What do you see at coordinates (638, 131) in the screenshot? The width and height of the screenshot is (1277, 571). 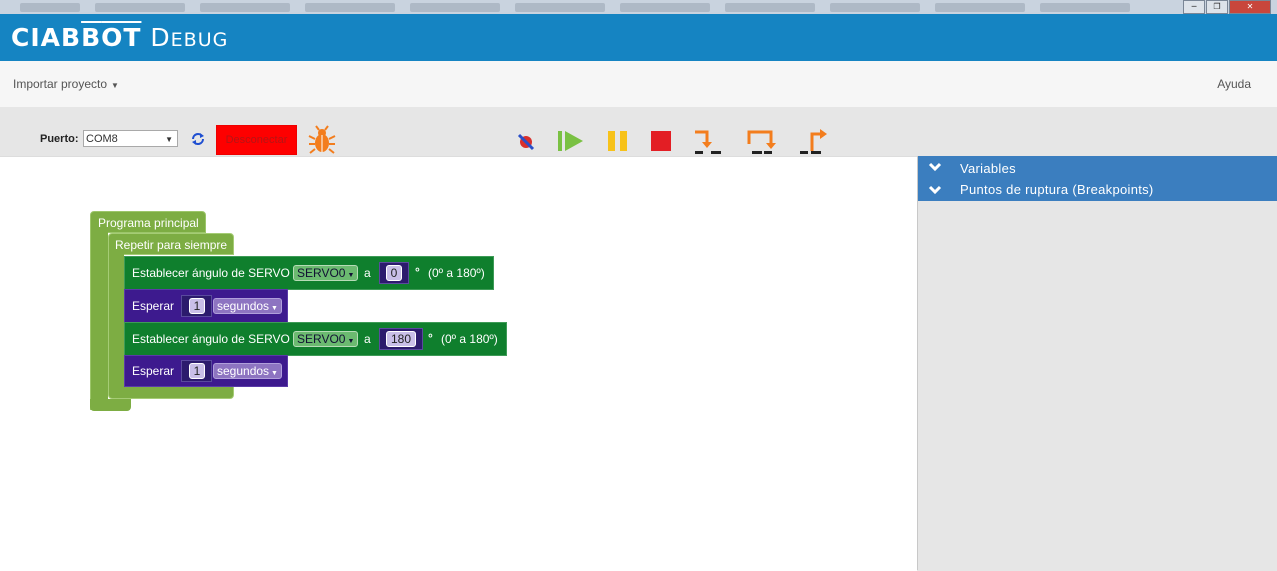 I see `toolbar: Puerto: COM8 ▼ Desconectar` at bounding box center [638, 131].